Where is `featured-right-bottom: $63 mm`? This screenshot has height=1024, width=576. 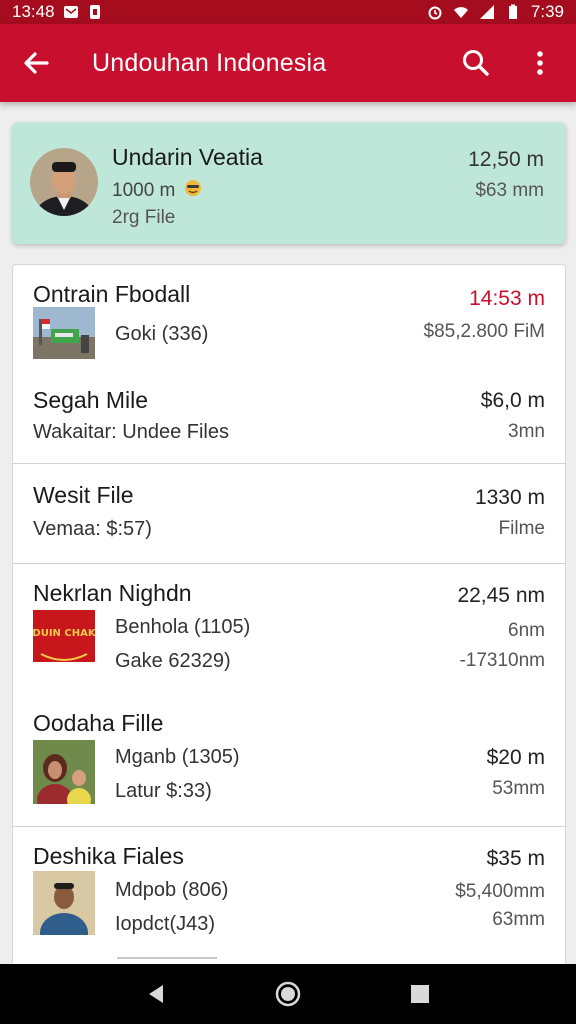
featured-right-bottom: $63 mm is located at coordinates (509, 190).